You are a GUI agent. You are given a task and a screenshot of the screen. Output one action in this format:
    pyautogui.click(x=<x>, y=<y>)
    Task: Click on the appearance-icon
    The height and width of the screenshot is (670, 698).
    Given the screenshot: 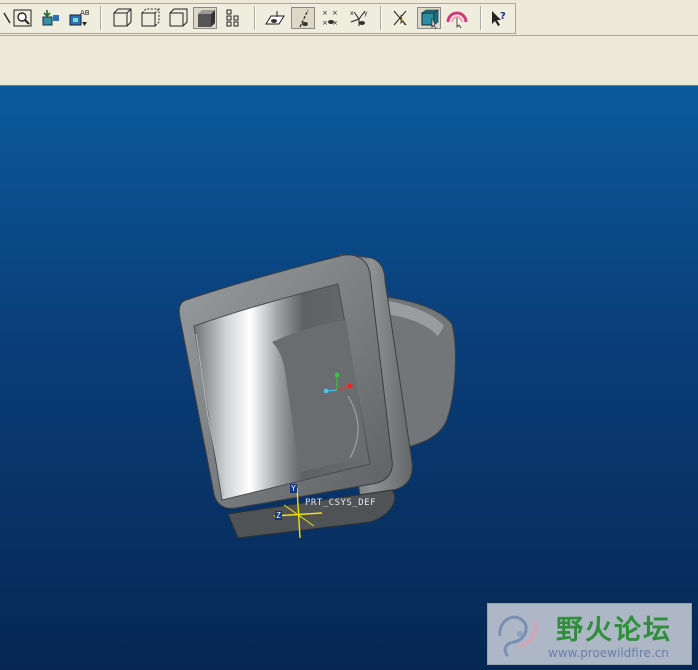 What is the action you would take?
    pyautogui.click(x=457, y=18)
    